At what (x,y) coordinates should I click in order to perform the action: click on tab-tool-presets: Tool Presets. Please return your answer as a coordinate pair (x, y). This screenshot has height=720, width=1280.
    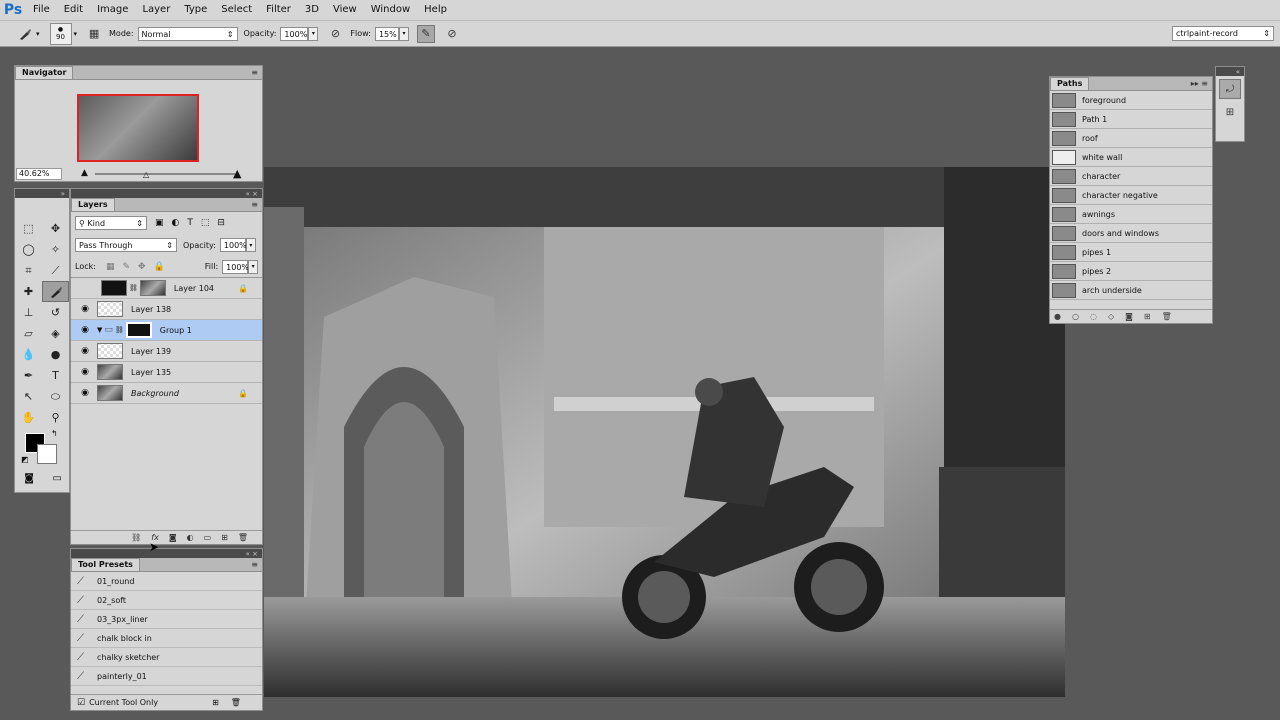
    Looking at the image, I should click on (105, 564).